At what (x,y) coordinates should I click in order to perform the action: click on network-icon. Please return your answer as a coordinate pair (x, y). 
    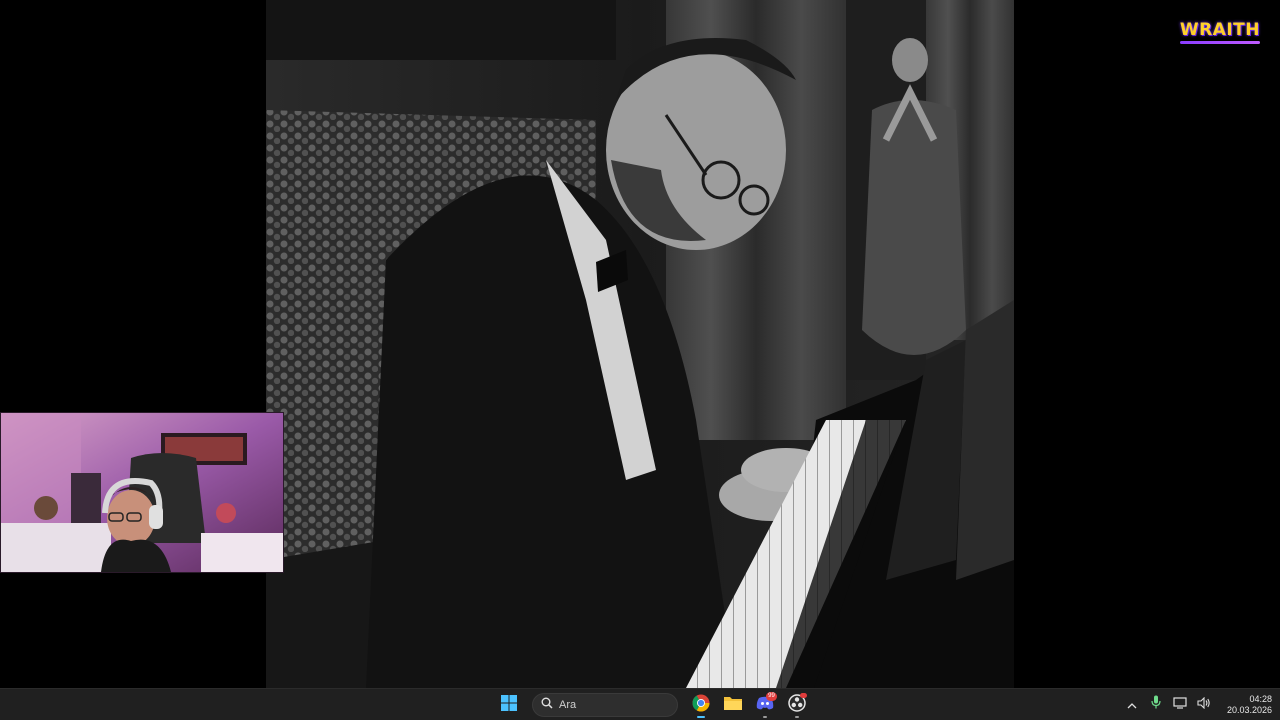
    Looking at the image, I should click on (1180, 705).